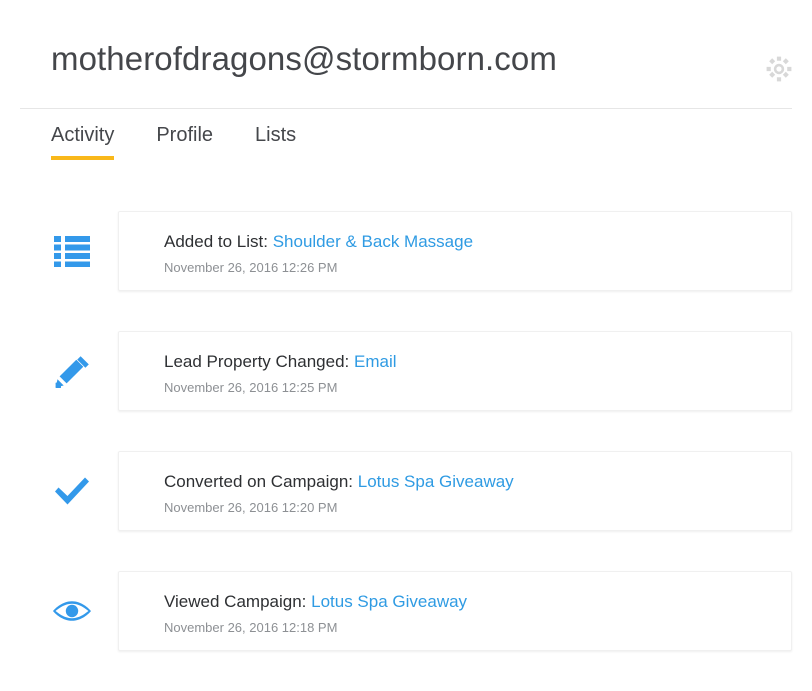 This screenshot has width=812, height=691. I want to click on activity-timestamp: November 26, 2016 12:26 PM, so click(251, 267).